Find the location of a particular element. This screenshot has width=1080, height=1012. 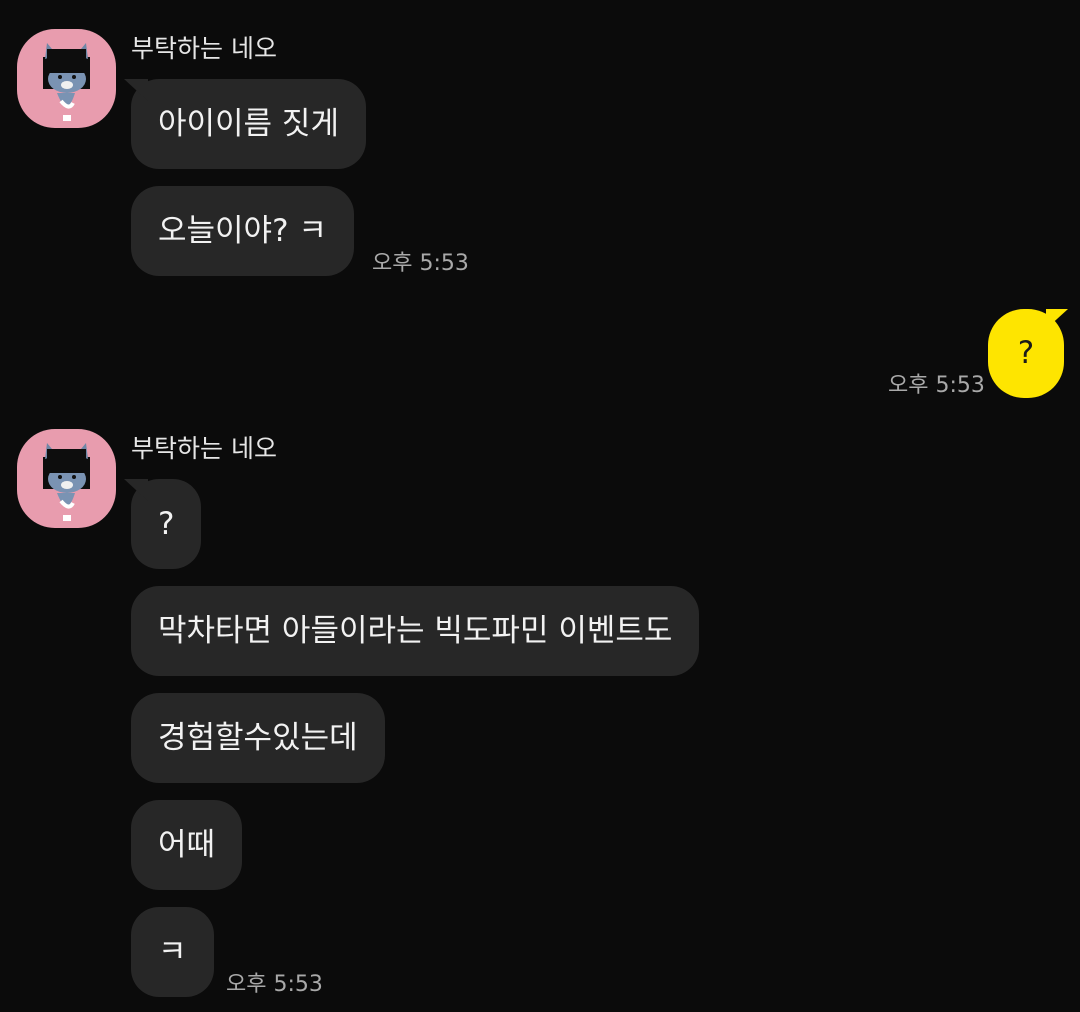

message-bubble: 막차타면 아들이라는 빅도파민 이벤트도 is located at coordinates (415, 631).